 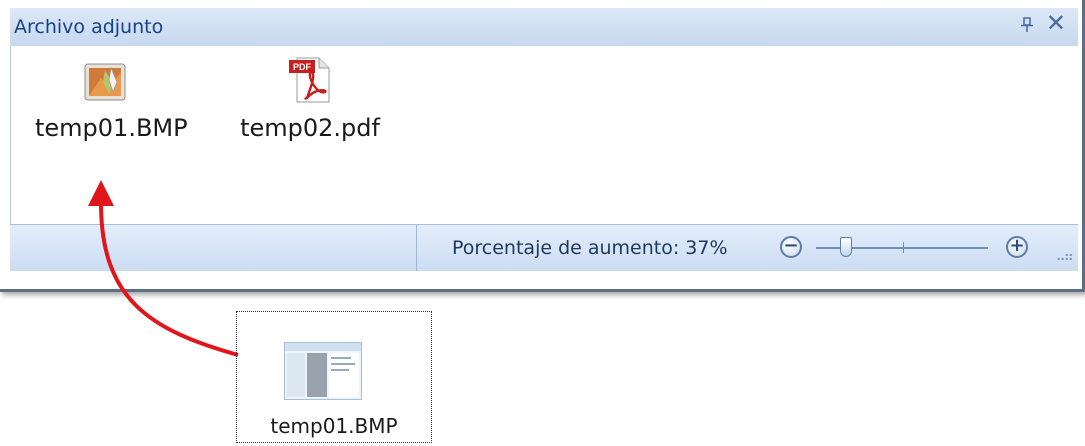 I want to click on close-icon: ✕, so click(x=1056, y=23).